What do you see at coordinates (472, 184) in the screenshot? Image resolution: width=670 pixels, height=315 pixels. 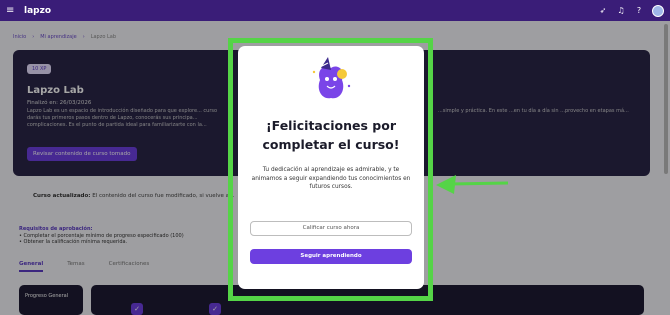 I see `pointer-arrow-icon` at bounding box center [472, 184].